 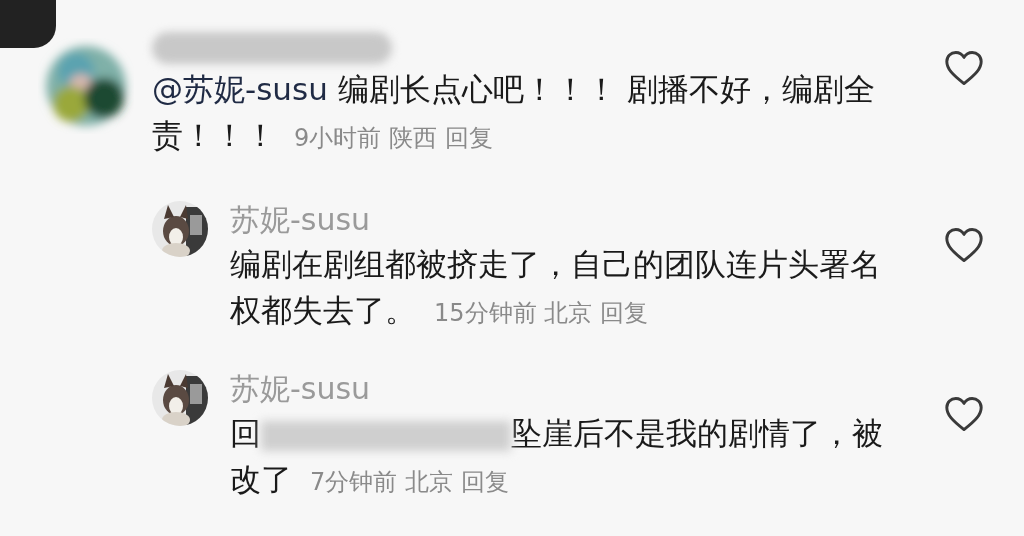 What do you see at coordinates (412, 138) in the screenshot?
I see `comment-location: 陕西` at bounding box center [412, 138].